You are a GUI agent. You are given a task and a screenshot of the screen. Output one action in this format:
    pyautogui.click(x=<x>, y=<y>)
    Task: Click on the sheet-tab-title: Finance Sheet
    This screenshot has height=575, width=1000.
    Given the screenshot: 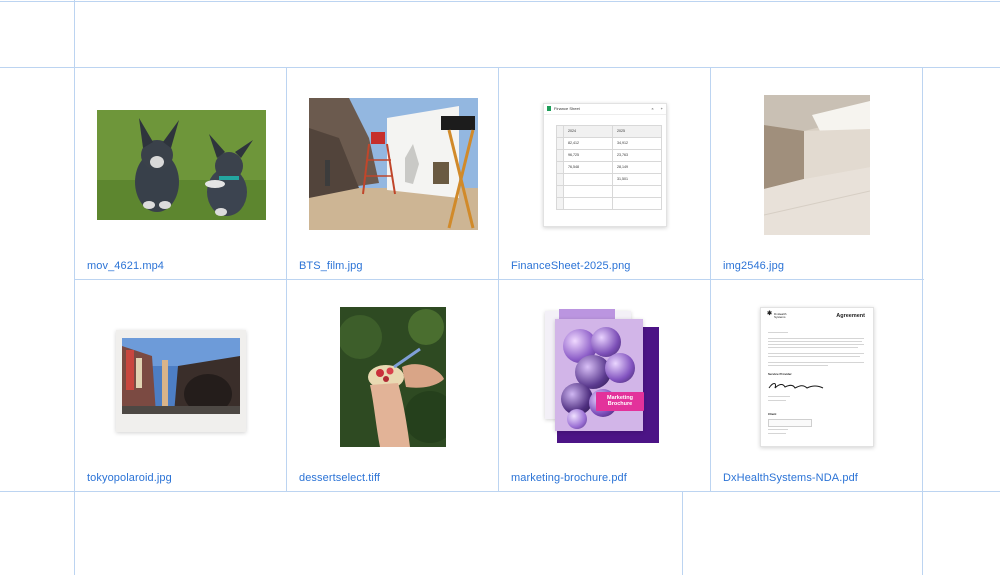 What is the action you would take?
    pyautogui.click(x=567, y=108)
    